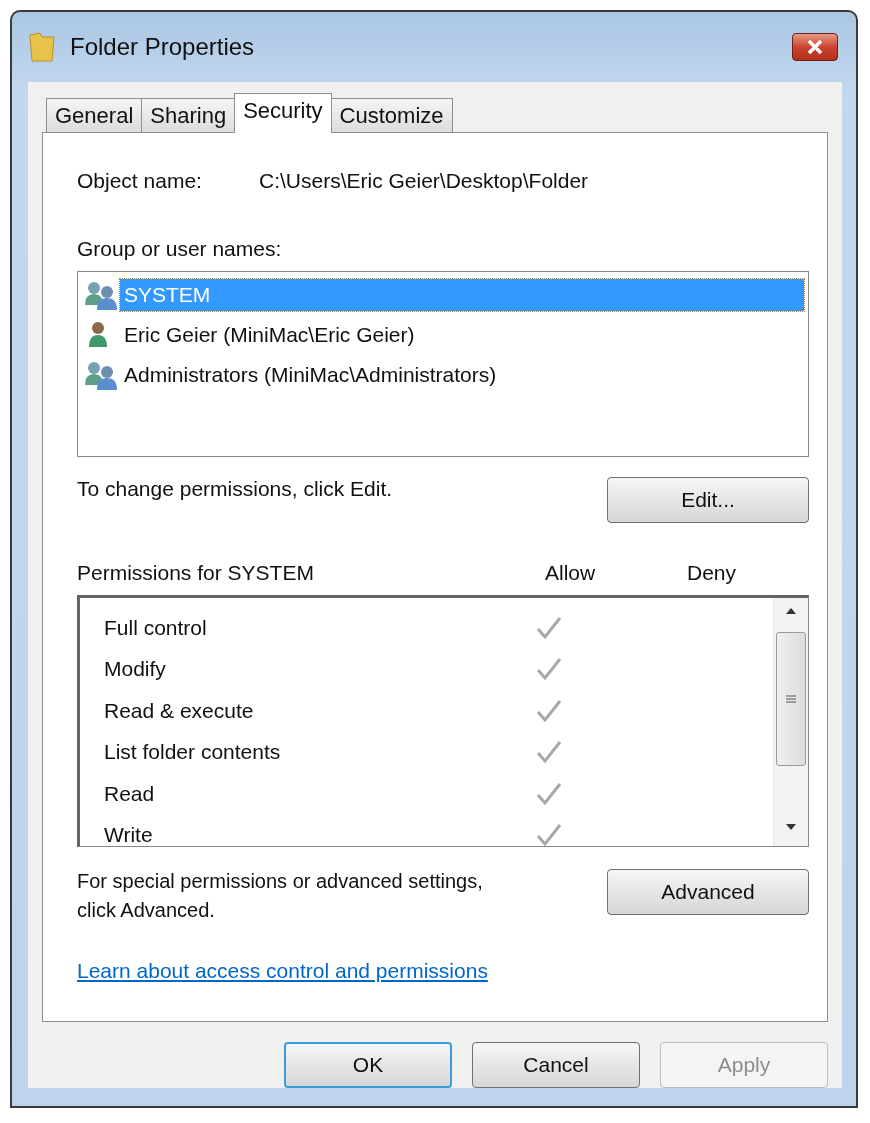 Image resolution: width=870 pixels, height=1123 pixels. I want to click on grip-icon, so click(791, 699).